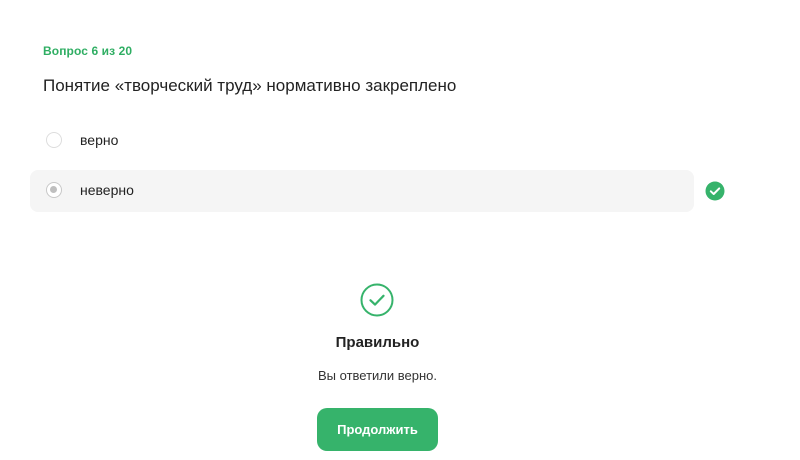 The height and width of the screenshot is (460, 800). I want to click on answer-option-true: верно, so click(362, 141).